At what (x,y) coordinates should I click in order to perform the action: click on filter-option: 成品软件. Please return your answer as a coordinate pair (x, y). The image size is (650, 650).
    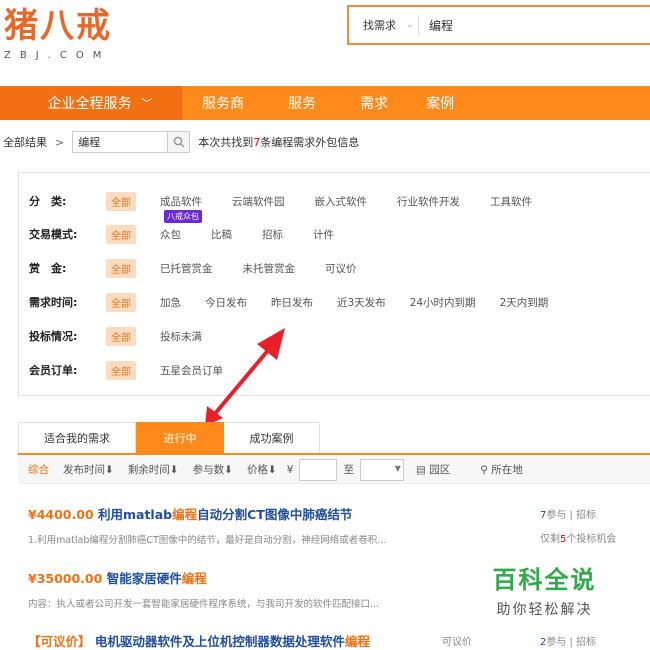
    Looking at the image, I should click on (181, 201).